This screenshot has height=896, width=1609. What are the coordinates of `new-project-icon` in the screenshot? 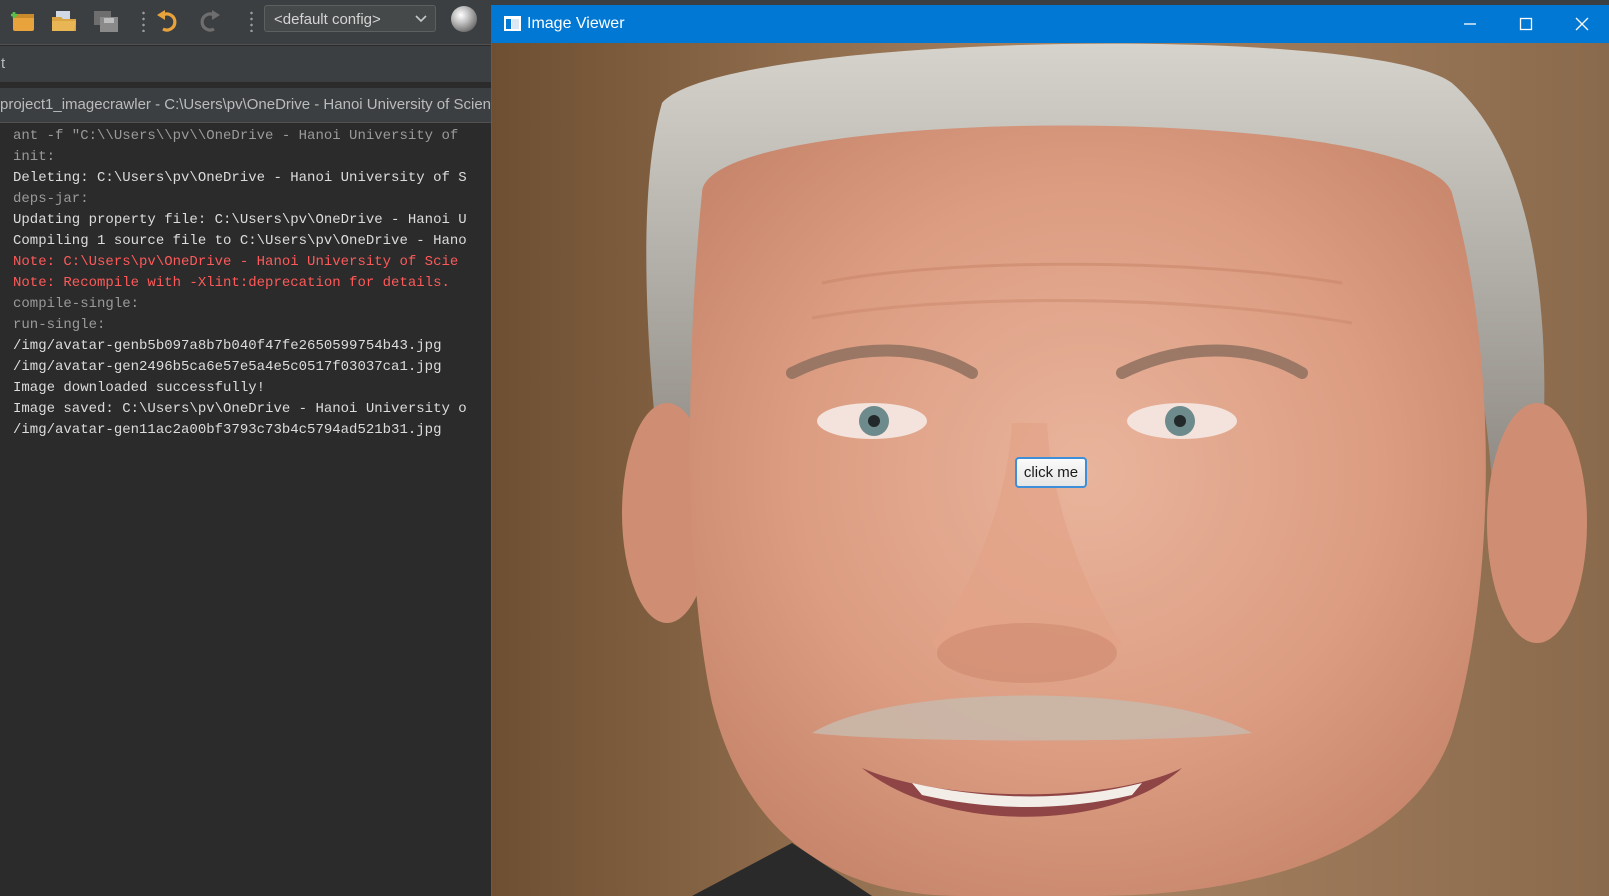 It's located at (23, 21).